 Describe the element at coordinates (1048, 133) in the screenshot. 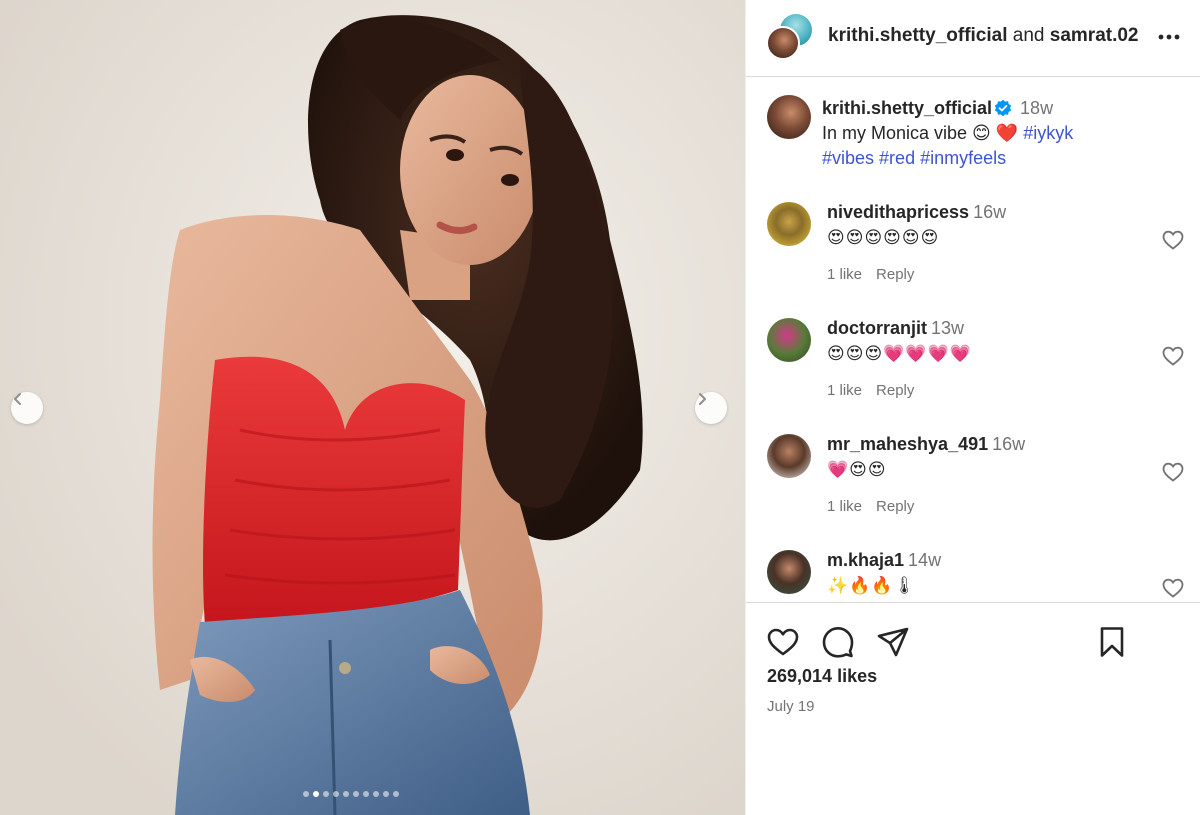

I see `hashtag-link: #iykyk` at that location.